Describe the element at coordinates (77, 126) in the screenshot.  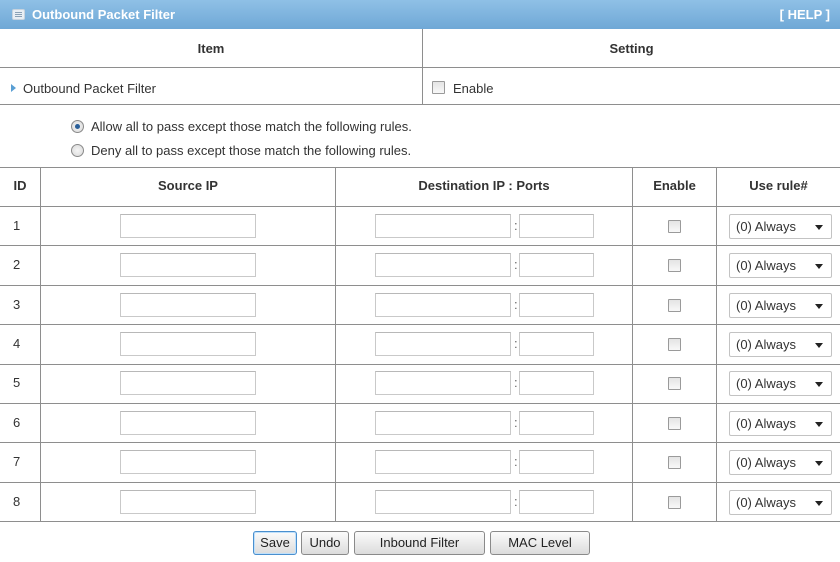
I see `allow-radio` at that location.